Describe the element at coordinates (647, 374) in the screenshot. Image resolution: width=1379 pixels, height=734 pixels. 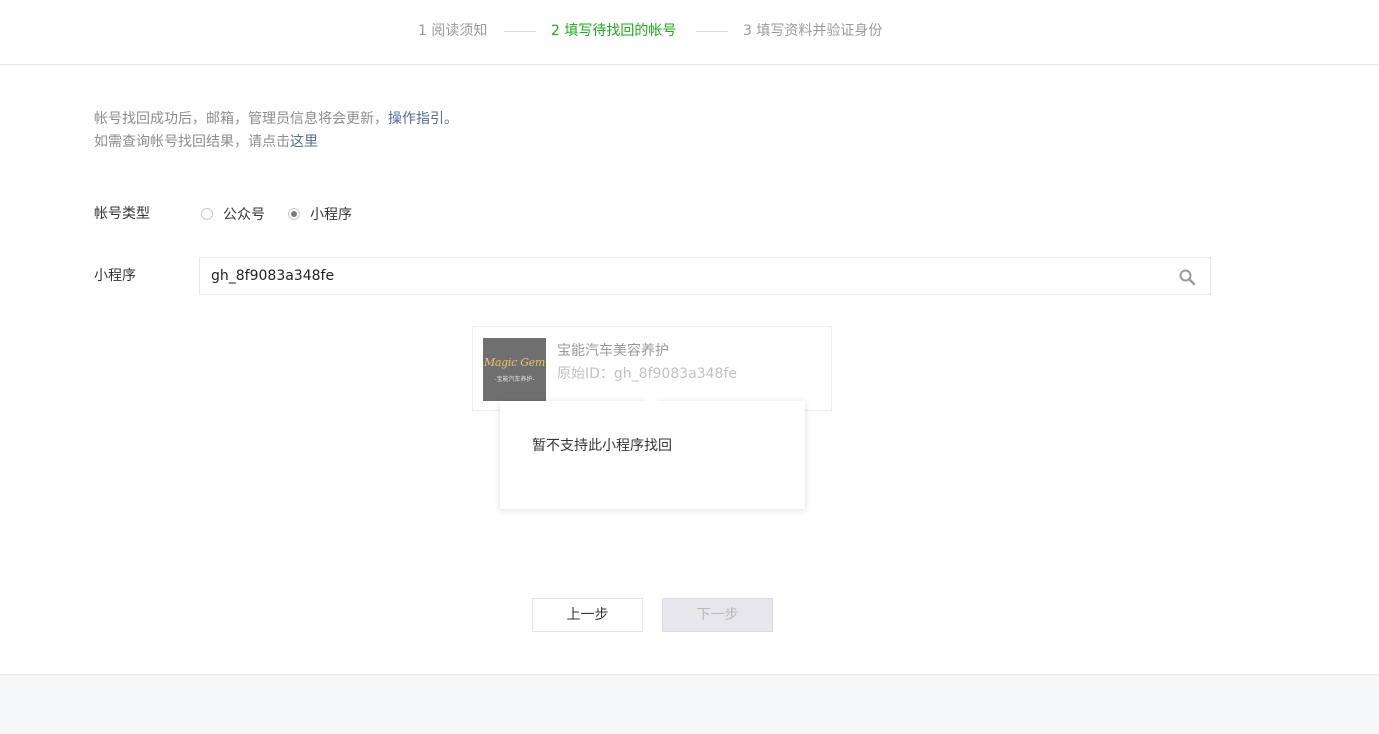
I see `mini-program-original-id: 原始ID：gh_8f9083a348fe` at that location.